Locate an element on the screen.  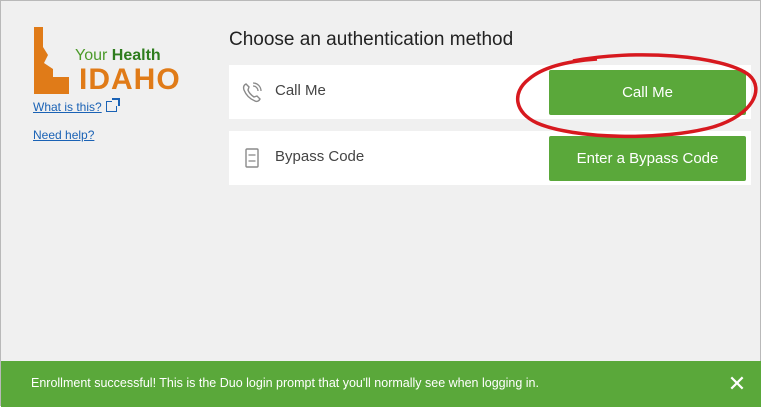
phone-icon is located at coordinates (252, 92).